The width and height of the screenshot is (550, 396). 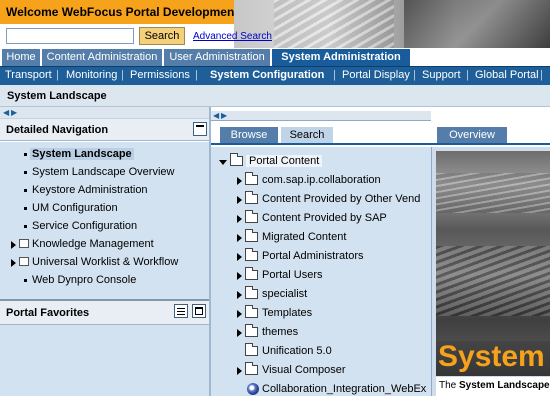 What do you see at coordinates (284, 161) in the screenshot?
I see `tree-node-label: Portal Content` at bounding box center [284, 161].